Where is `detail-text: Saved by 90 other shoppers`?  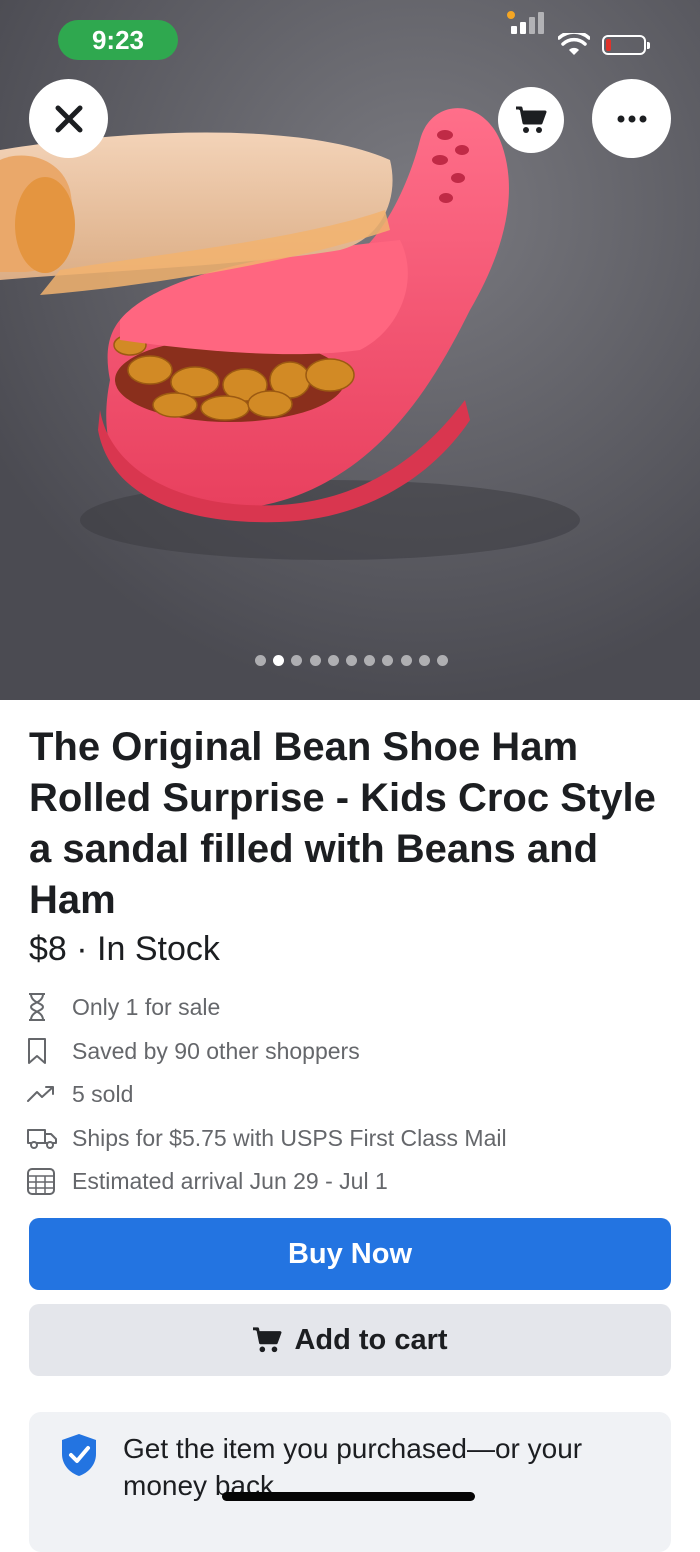
detail-text: Saved by 90 other shoppers is located at coordinates (216, 1050).